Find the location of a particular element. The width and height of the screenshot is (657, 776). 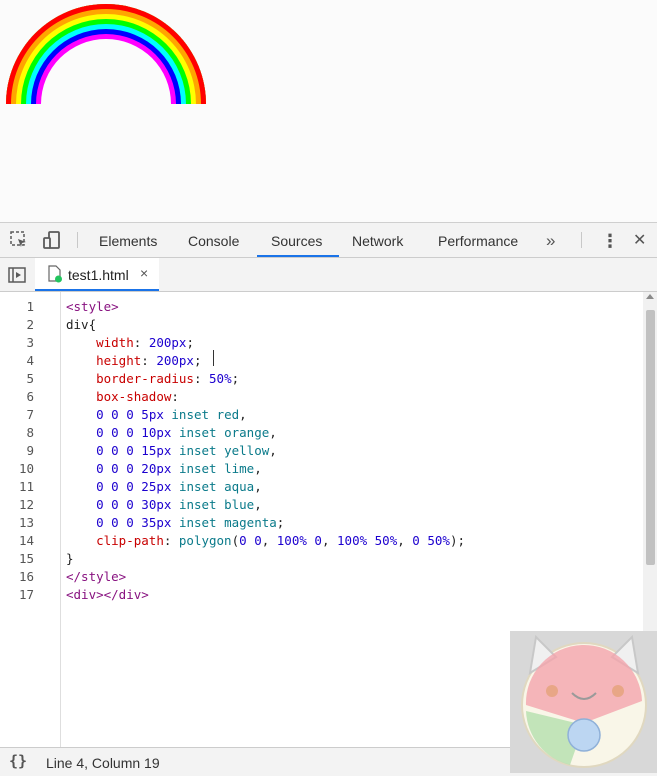

code-line: 0 0 0 30px inset blue, is located at coordinates (164, 504).